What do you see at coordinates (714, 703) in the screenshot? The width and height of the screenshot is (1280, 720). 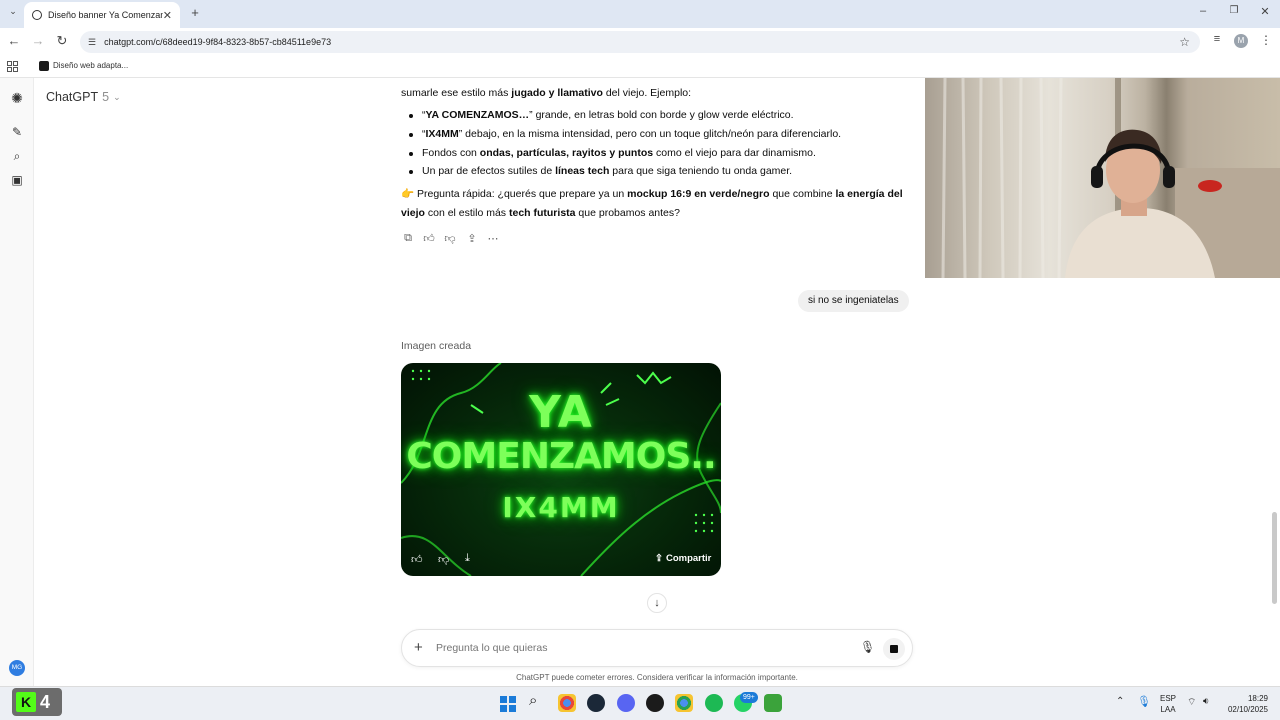 I see `spotify-icon` at bounding box center [714, 703].